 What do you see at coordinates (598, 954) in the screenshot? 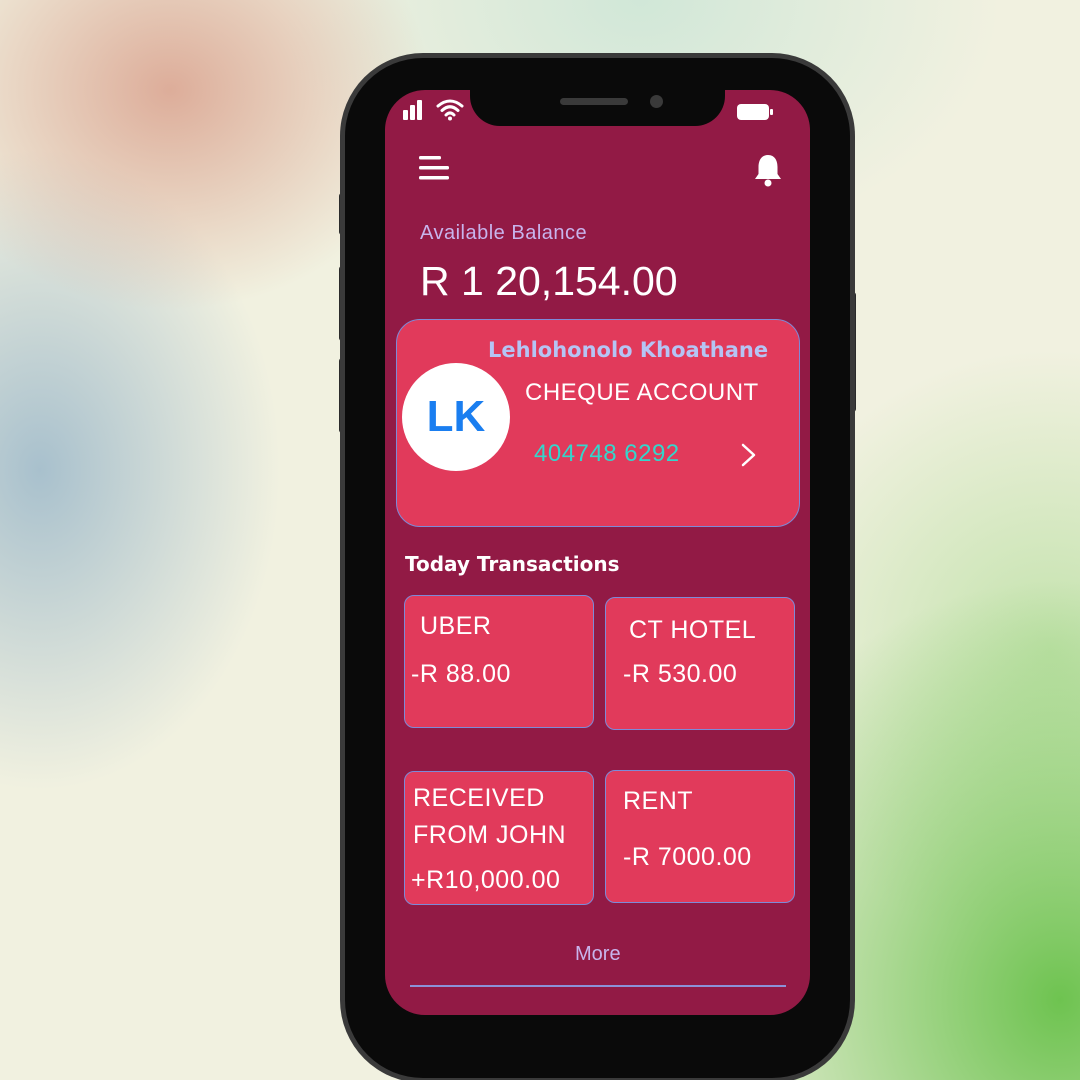
I see `more-link: More` at bounding box center [598, 954].